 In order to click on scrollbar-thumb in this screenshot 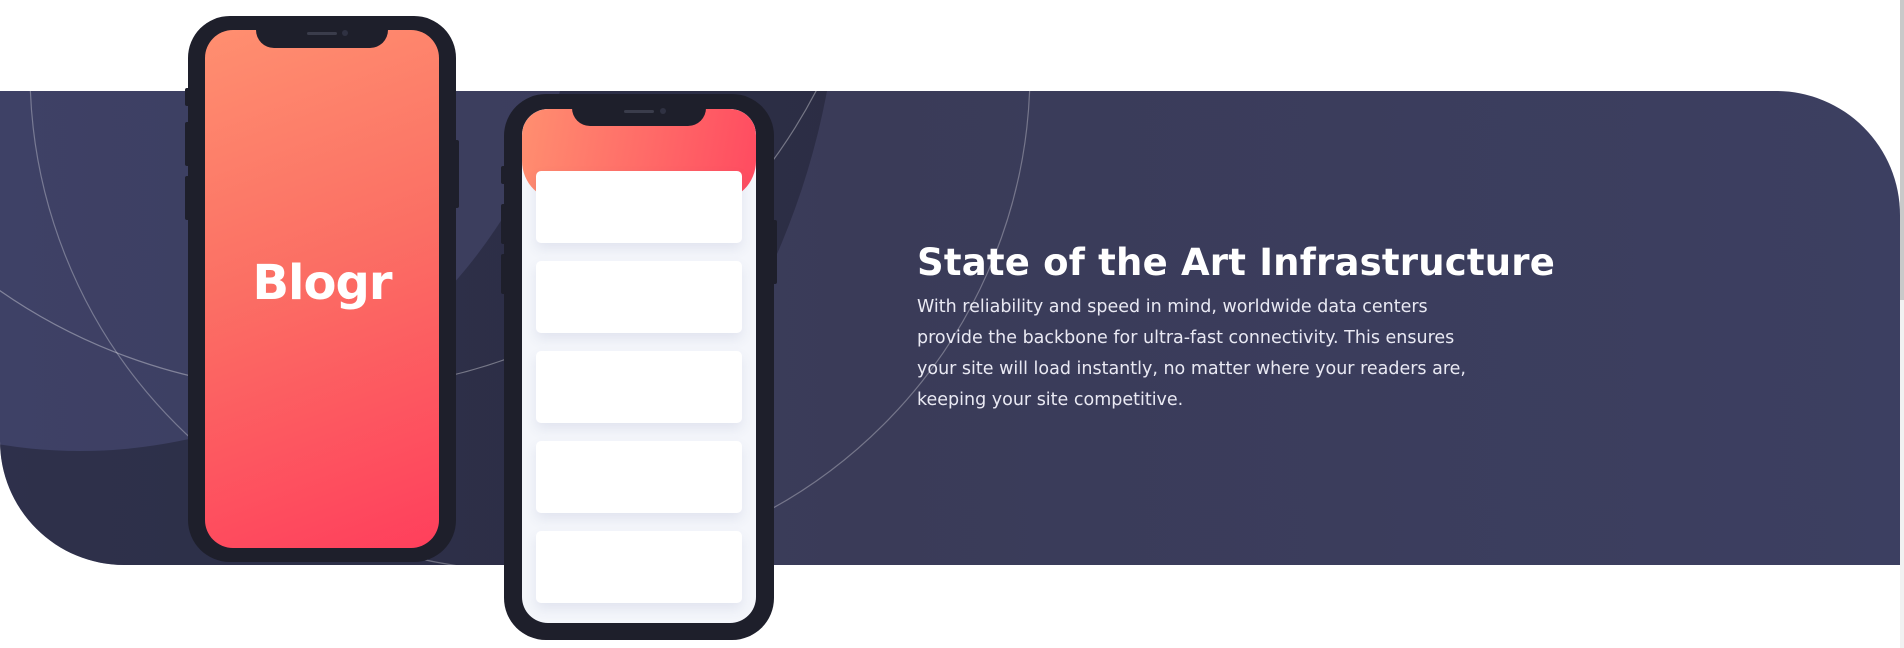, I will do `click(1902, 150)`.